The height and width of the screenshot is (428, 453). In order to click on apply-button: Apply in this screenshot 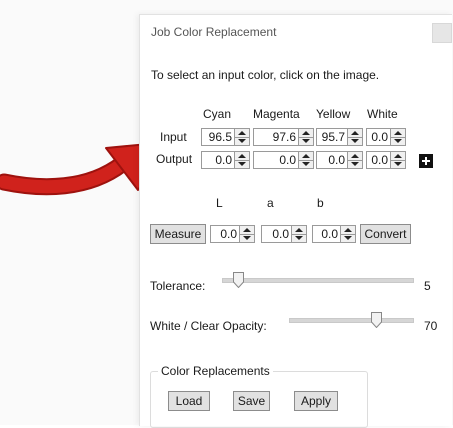, I will do `click(316, 401)`.